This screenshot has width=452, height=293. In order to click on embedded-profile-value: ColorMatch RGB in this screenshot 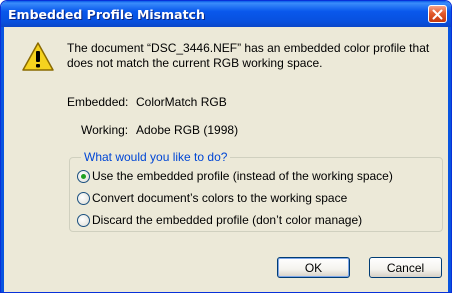, I will do `click(181, 102)`.